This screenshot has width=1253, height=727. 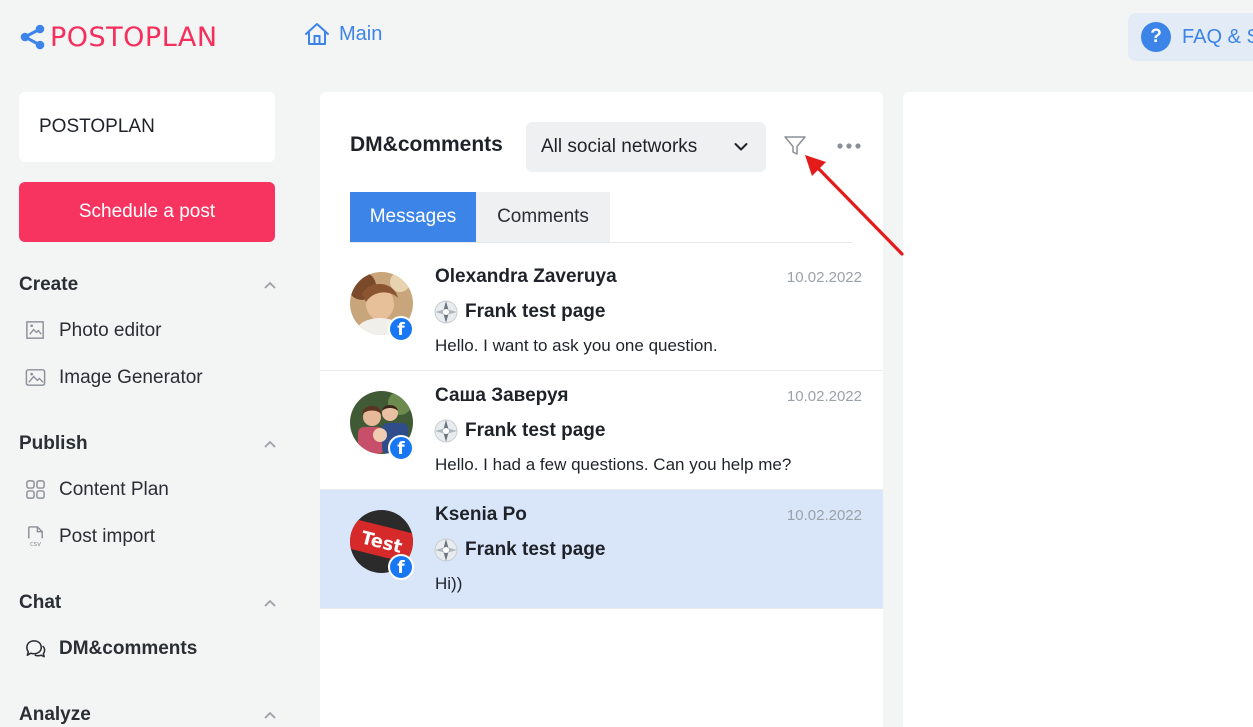 I want to click on main-link: Main, so click(x=343, y=34).